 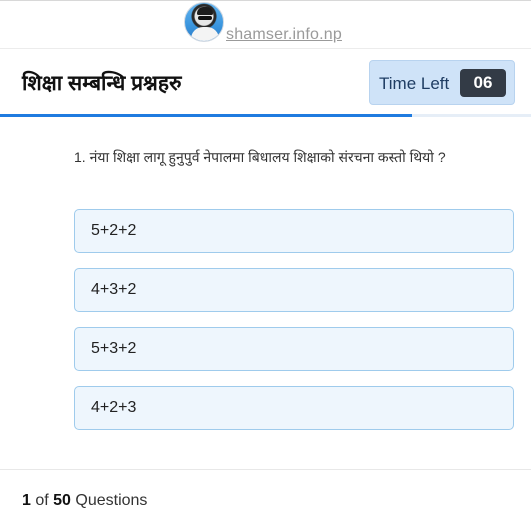 I want to click on footer: 1 of 50 Questions, so click(x=265, y=495).